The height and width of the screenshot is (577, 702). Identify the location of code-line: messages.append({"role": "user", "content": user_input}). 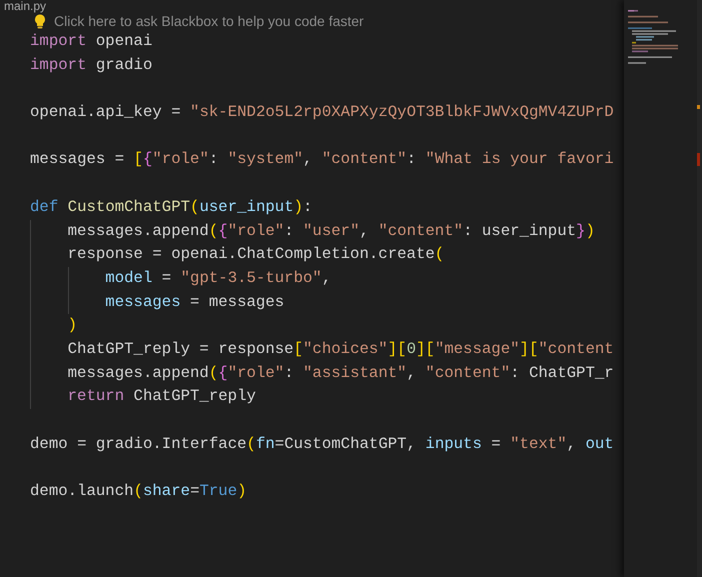
(331, 231).